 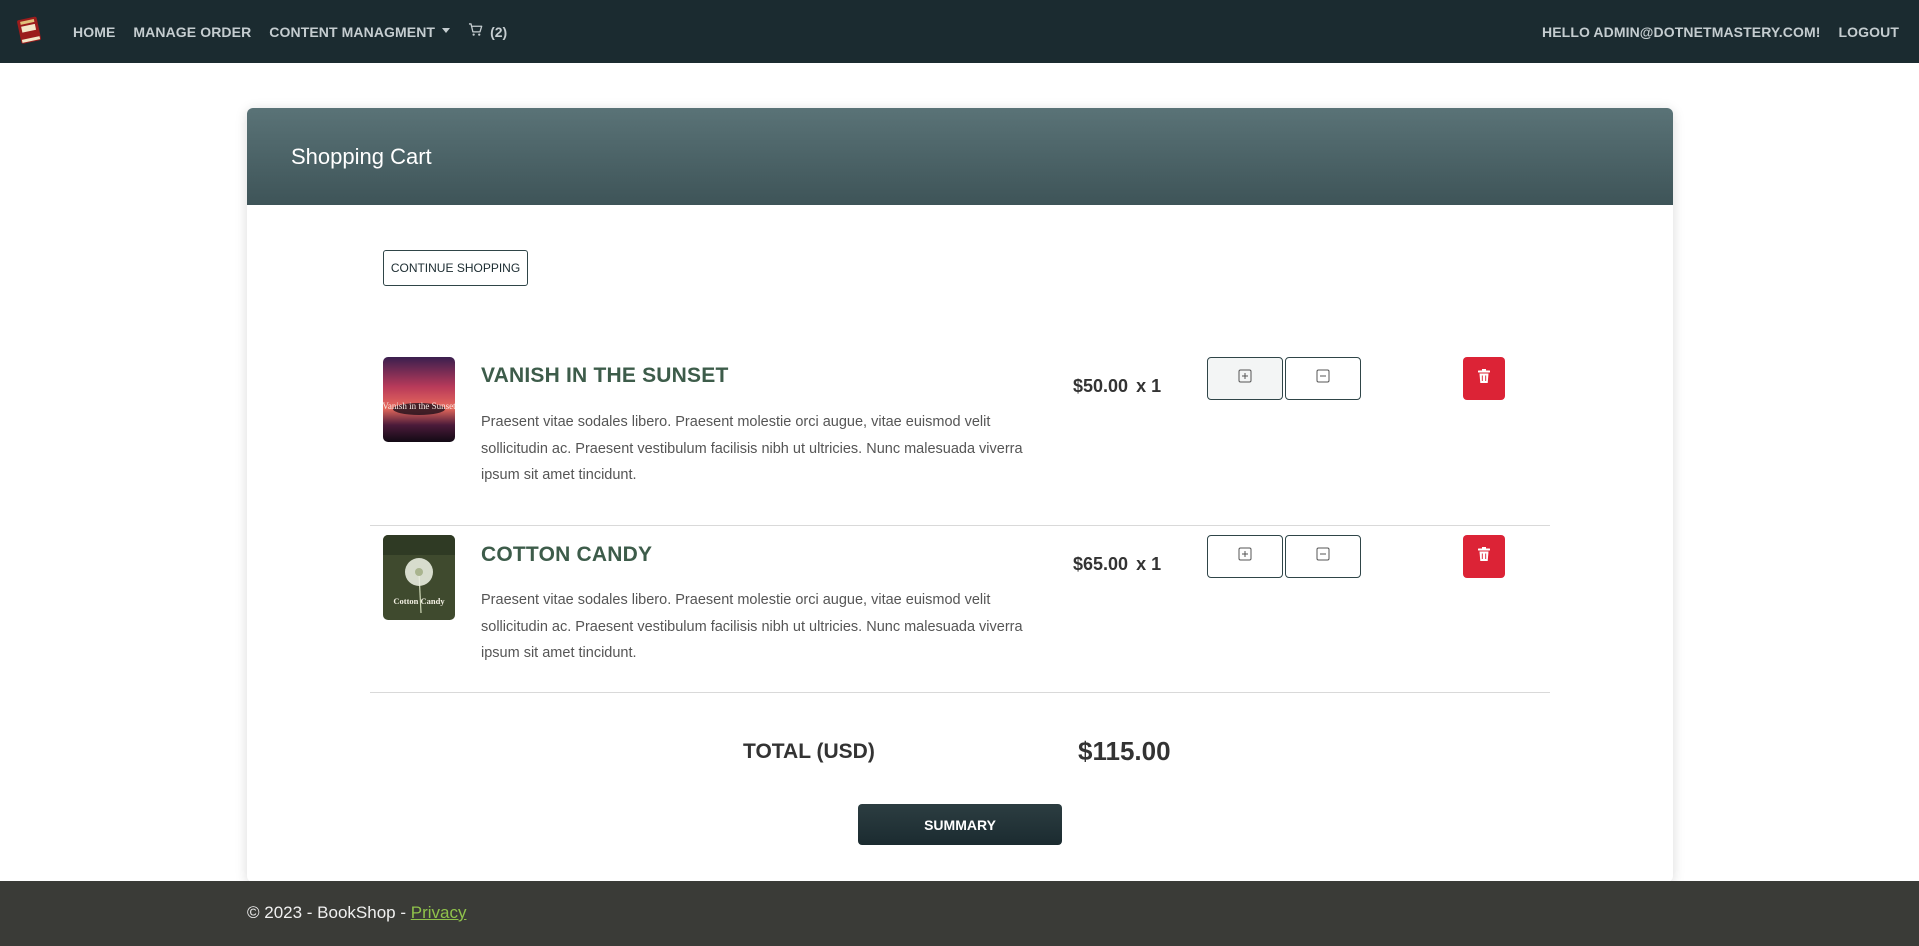 What do you see at coordinates (959, 913) in the screenshot?
I see `footer: © 2023 - BookShop - Privacy` at bounding box center [959, 913].